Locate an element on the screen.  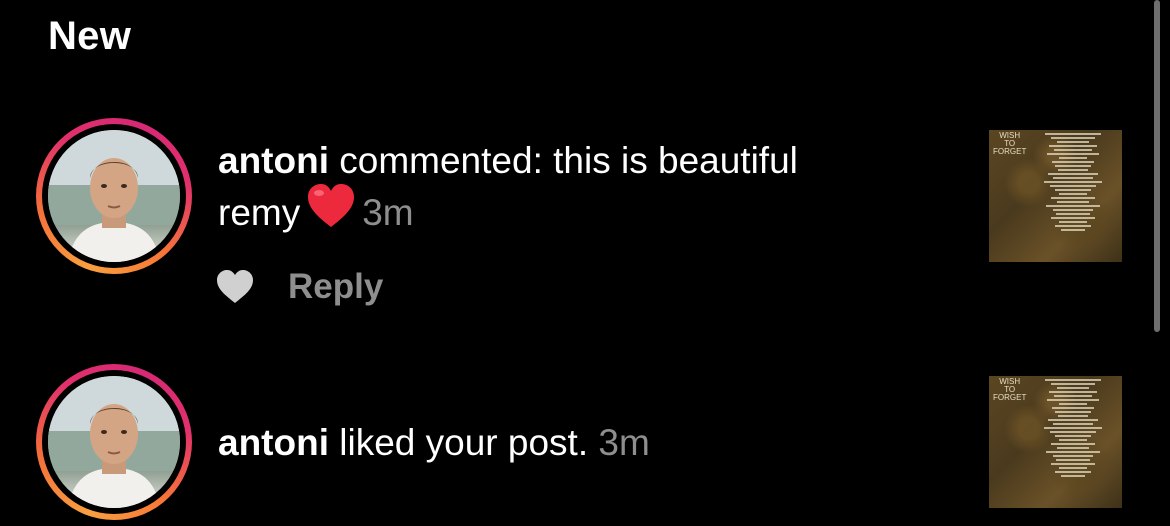
comment-actions: Reply is located at coordinates (299, 287).